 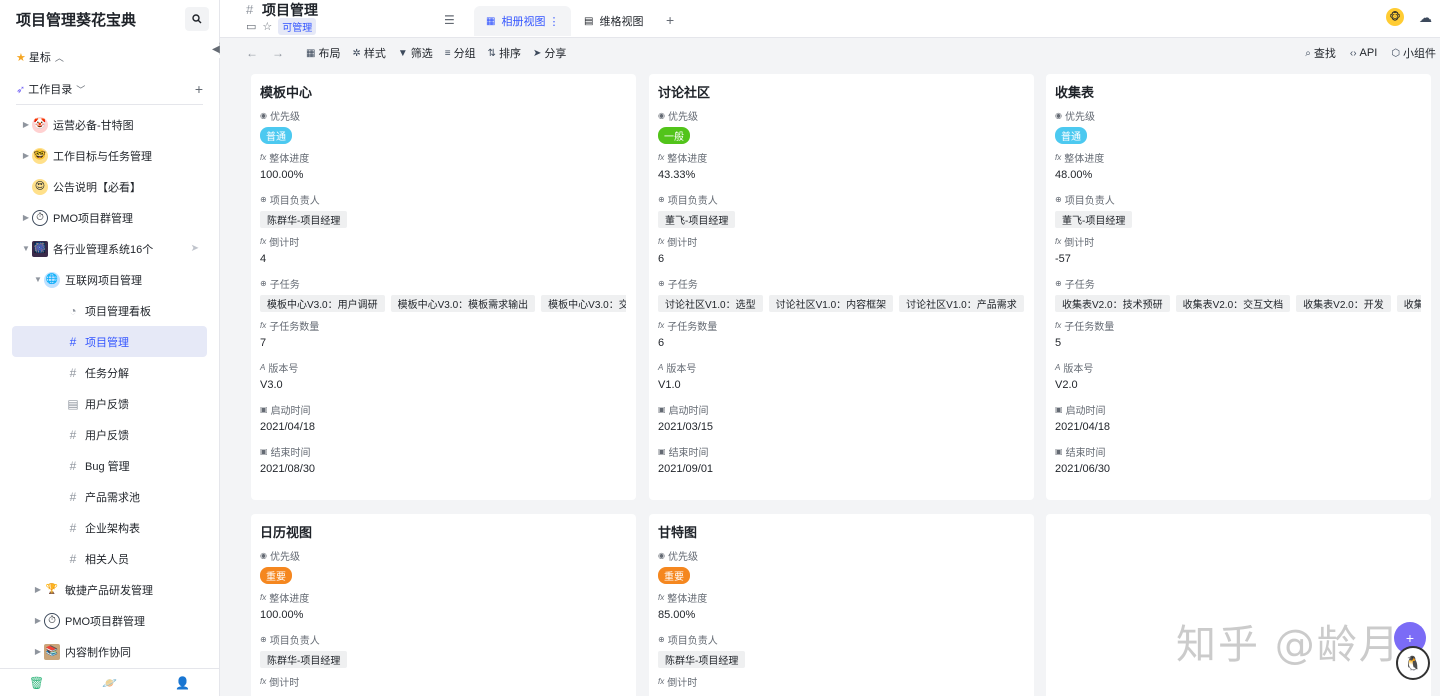 I want to click on widget-button: ⬡ 小组件, so click(x=1413, y=53).